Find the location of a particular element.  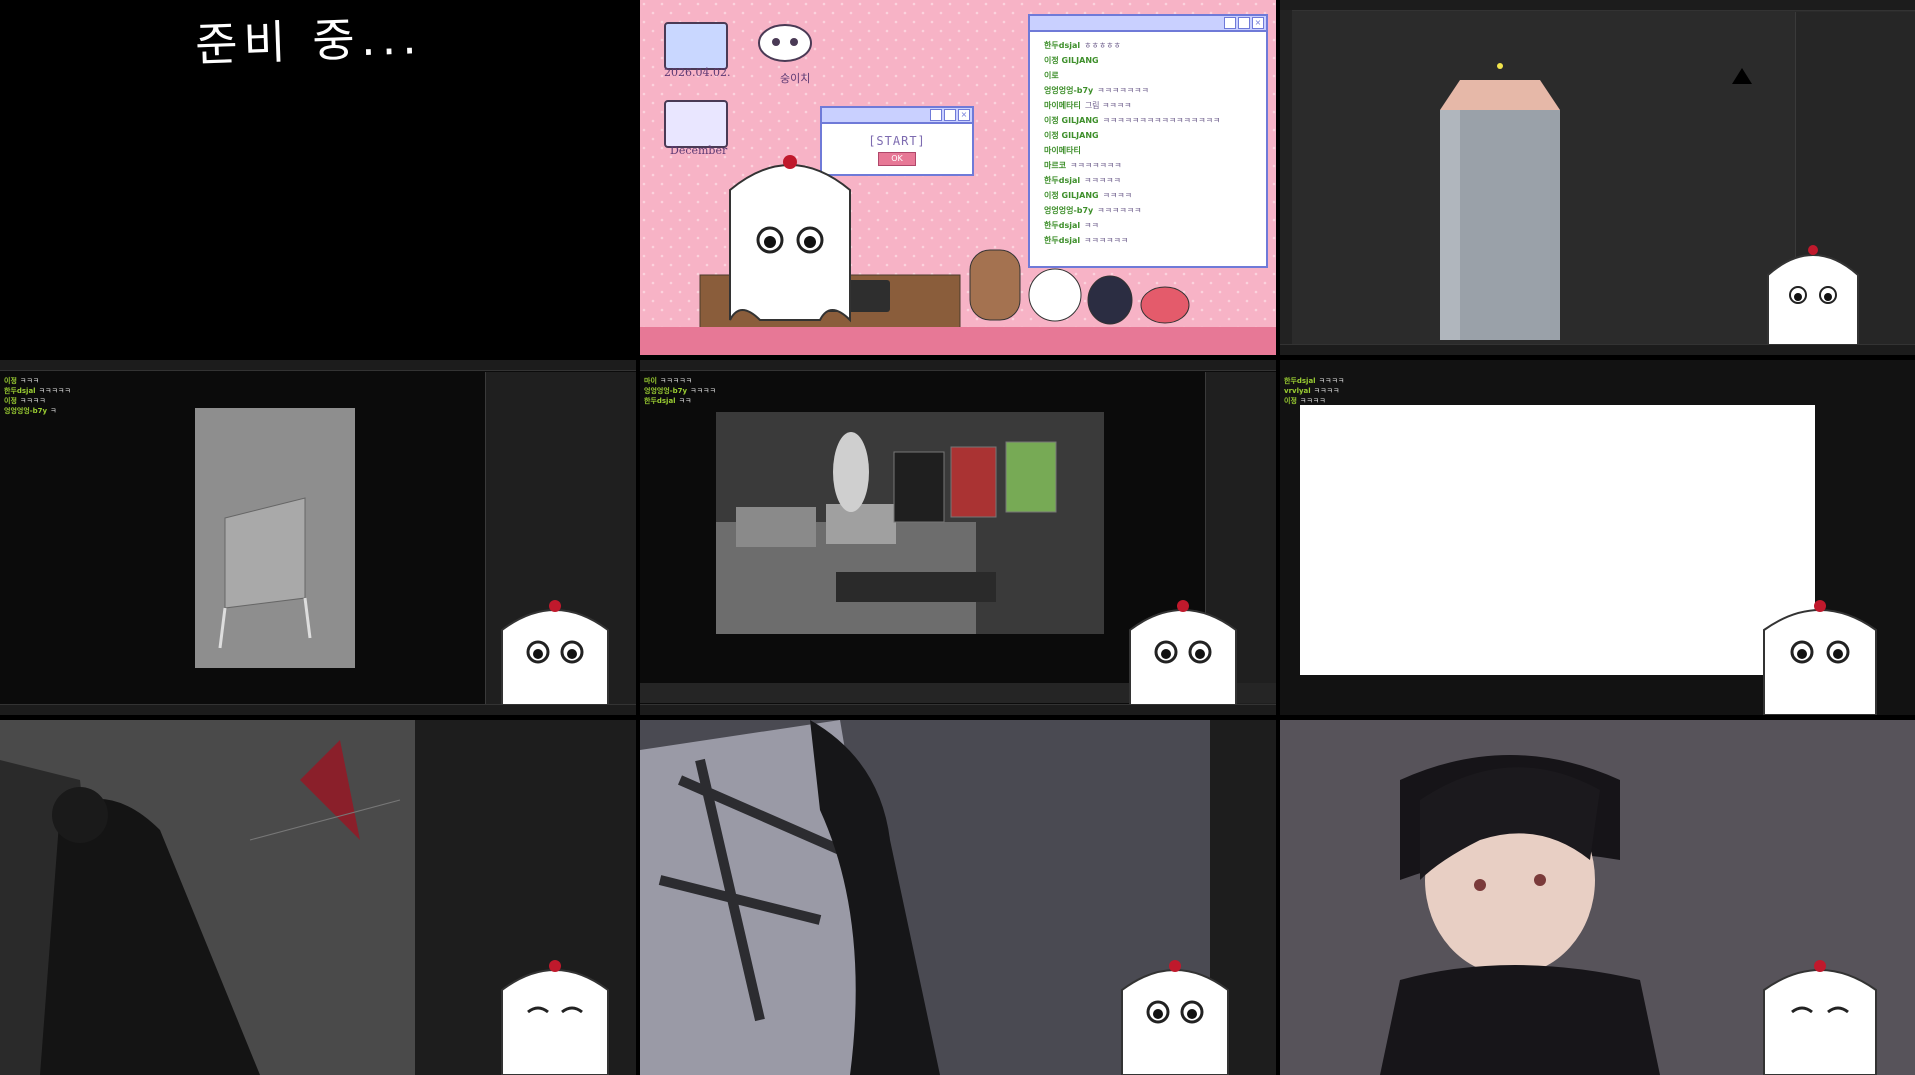

chat-message: ㅋㅋㅋㅋㅋㅋ is located at coordinates (1119, 210).